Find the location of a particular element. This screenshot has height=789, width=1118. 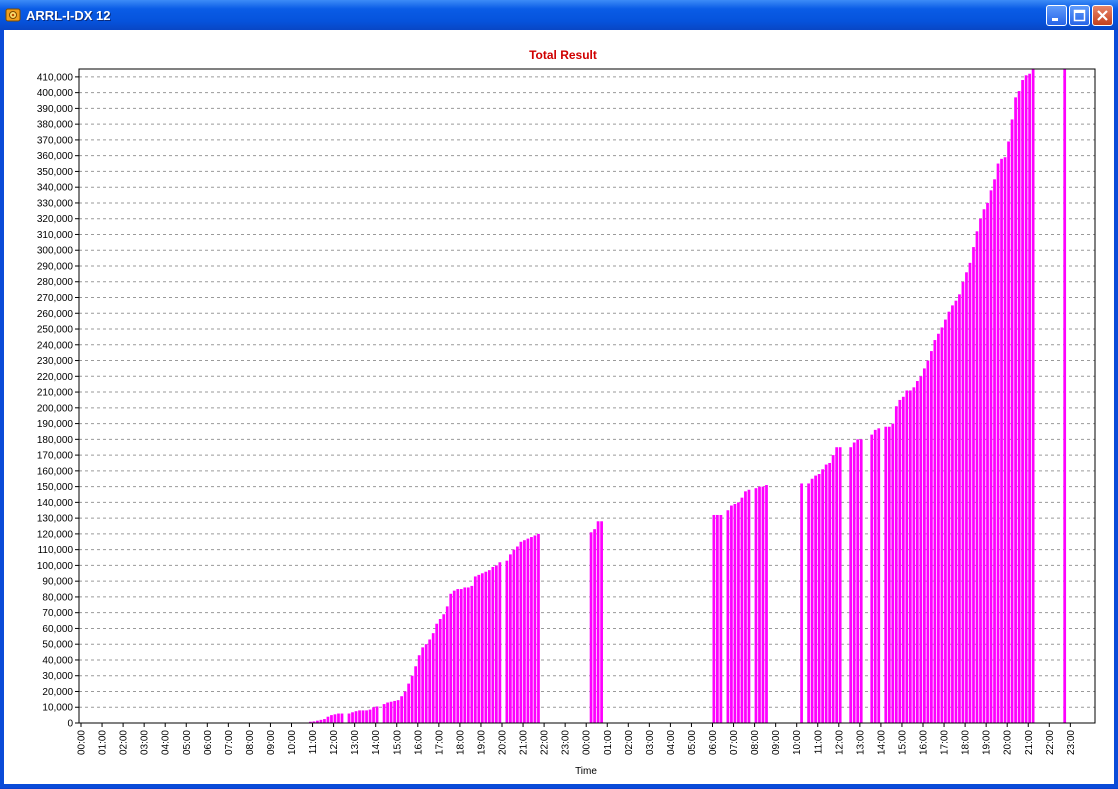

y-tick-label: 30,000 is located at coordinates (57, 676).